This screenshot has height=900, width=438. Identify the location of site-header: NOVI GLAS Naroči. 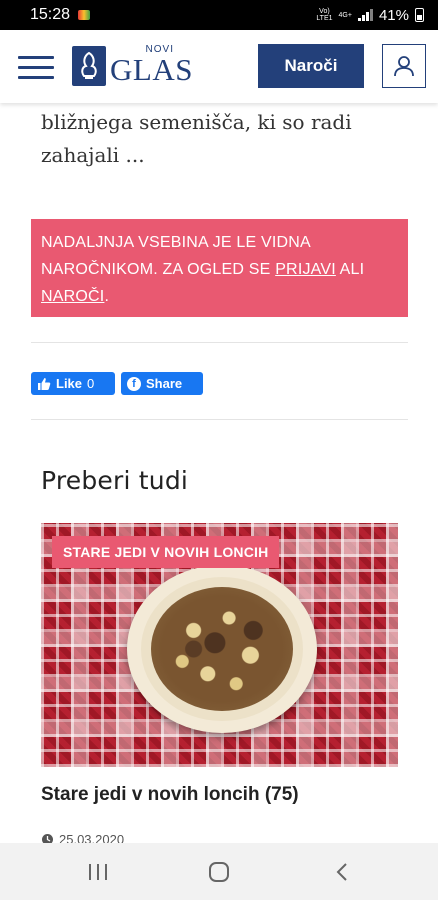
(219, 66).